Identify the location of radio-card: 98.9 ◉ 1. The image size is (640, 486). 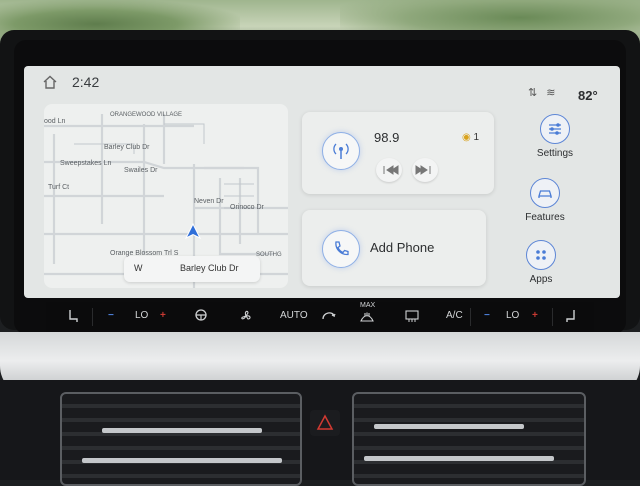
(398, 153).